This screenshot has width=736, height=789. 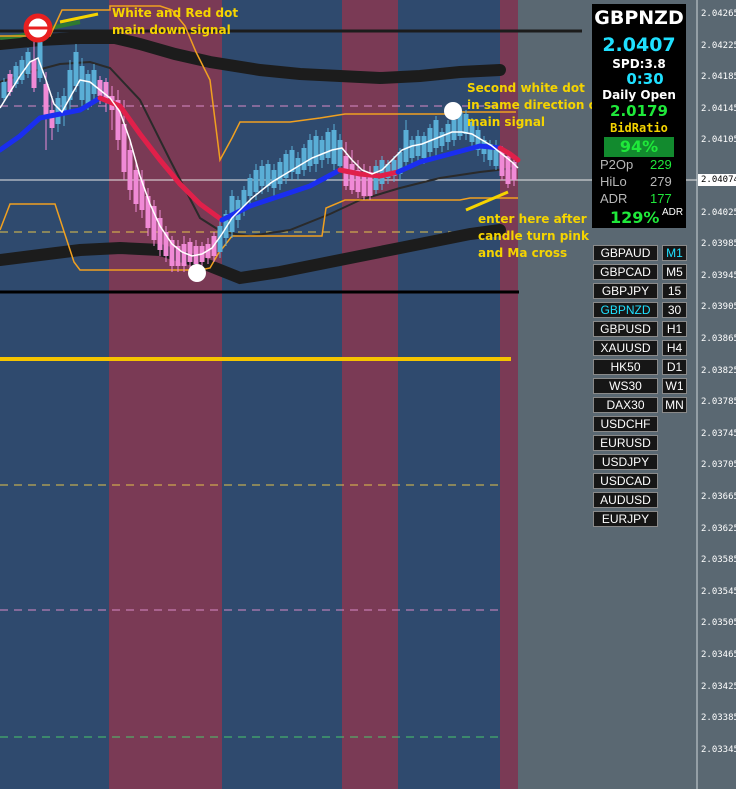 I want to click on timeframe-button-w1: W1, so click(x=674, y=386).